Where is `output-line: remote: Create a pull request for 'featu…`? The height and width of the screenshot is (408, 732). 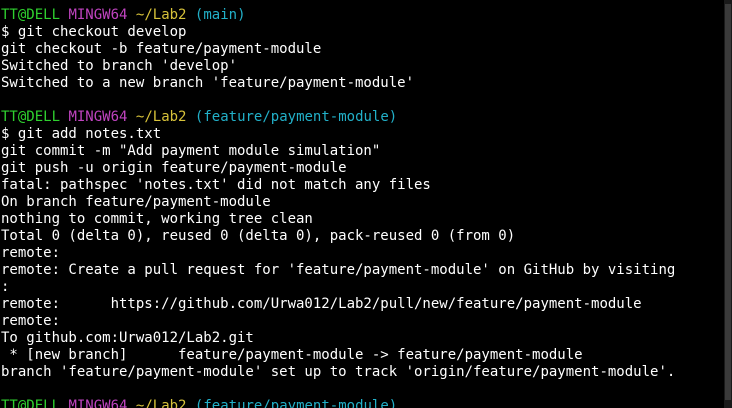
output-line: remote: Create a pull request for 'featu… is located at coordinates (338, 270).